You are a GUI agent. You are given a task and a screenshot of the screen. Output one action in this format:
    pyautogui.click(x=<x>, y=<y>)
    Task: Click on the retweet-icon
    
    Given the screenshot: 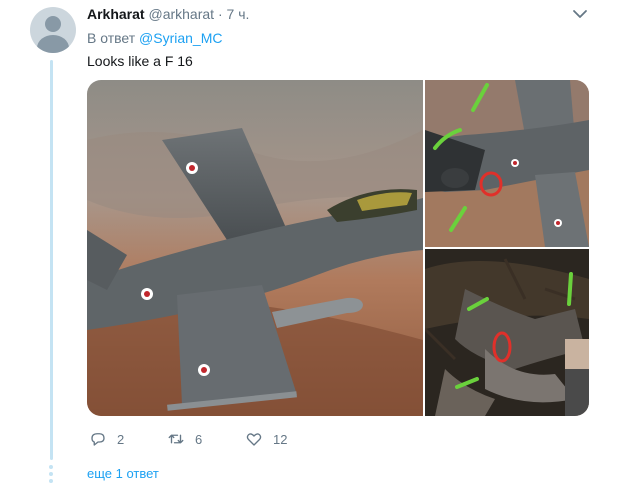 What is the action you would take?
    pyautogui.click(x=176, y=439)
    